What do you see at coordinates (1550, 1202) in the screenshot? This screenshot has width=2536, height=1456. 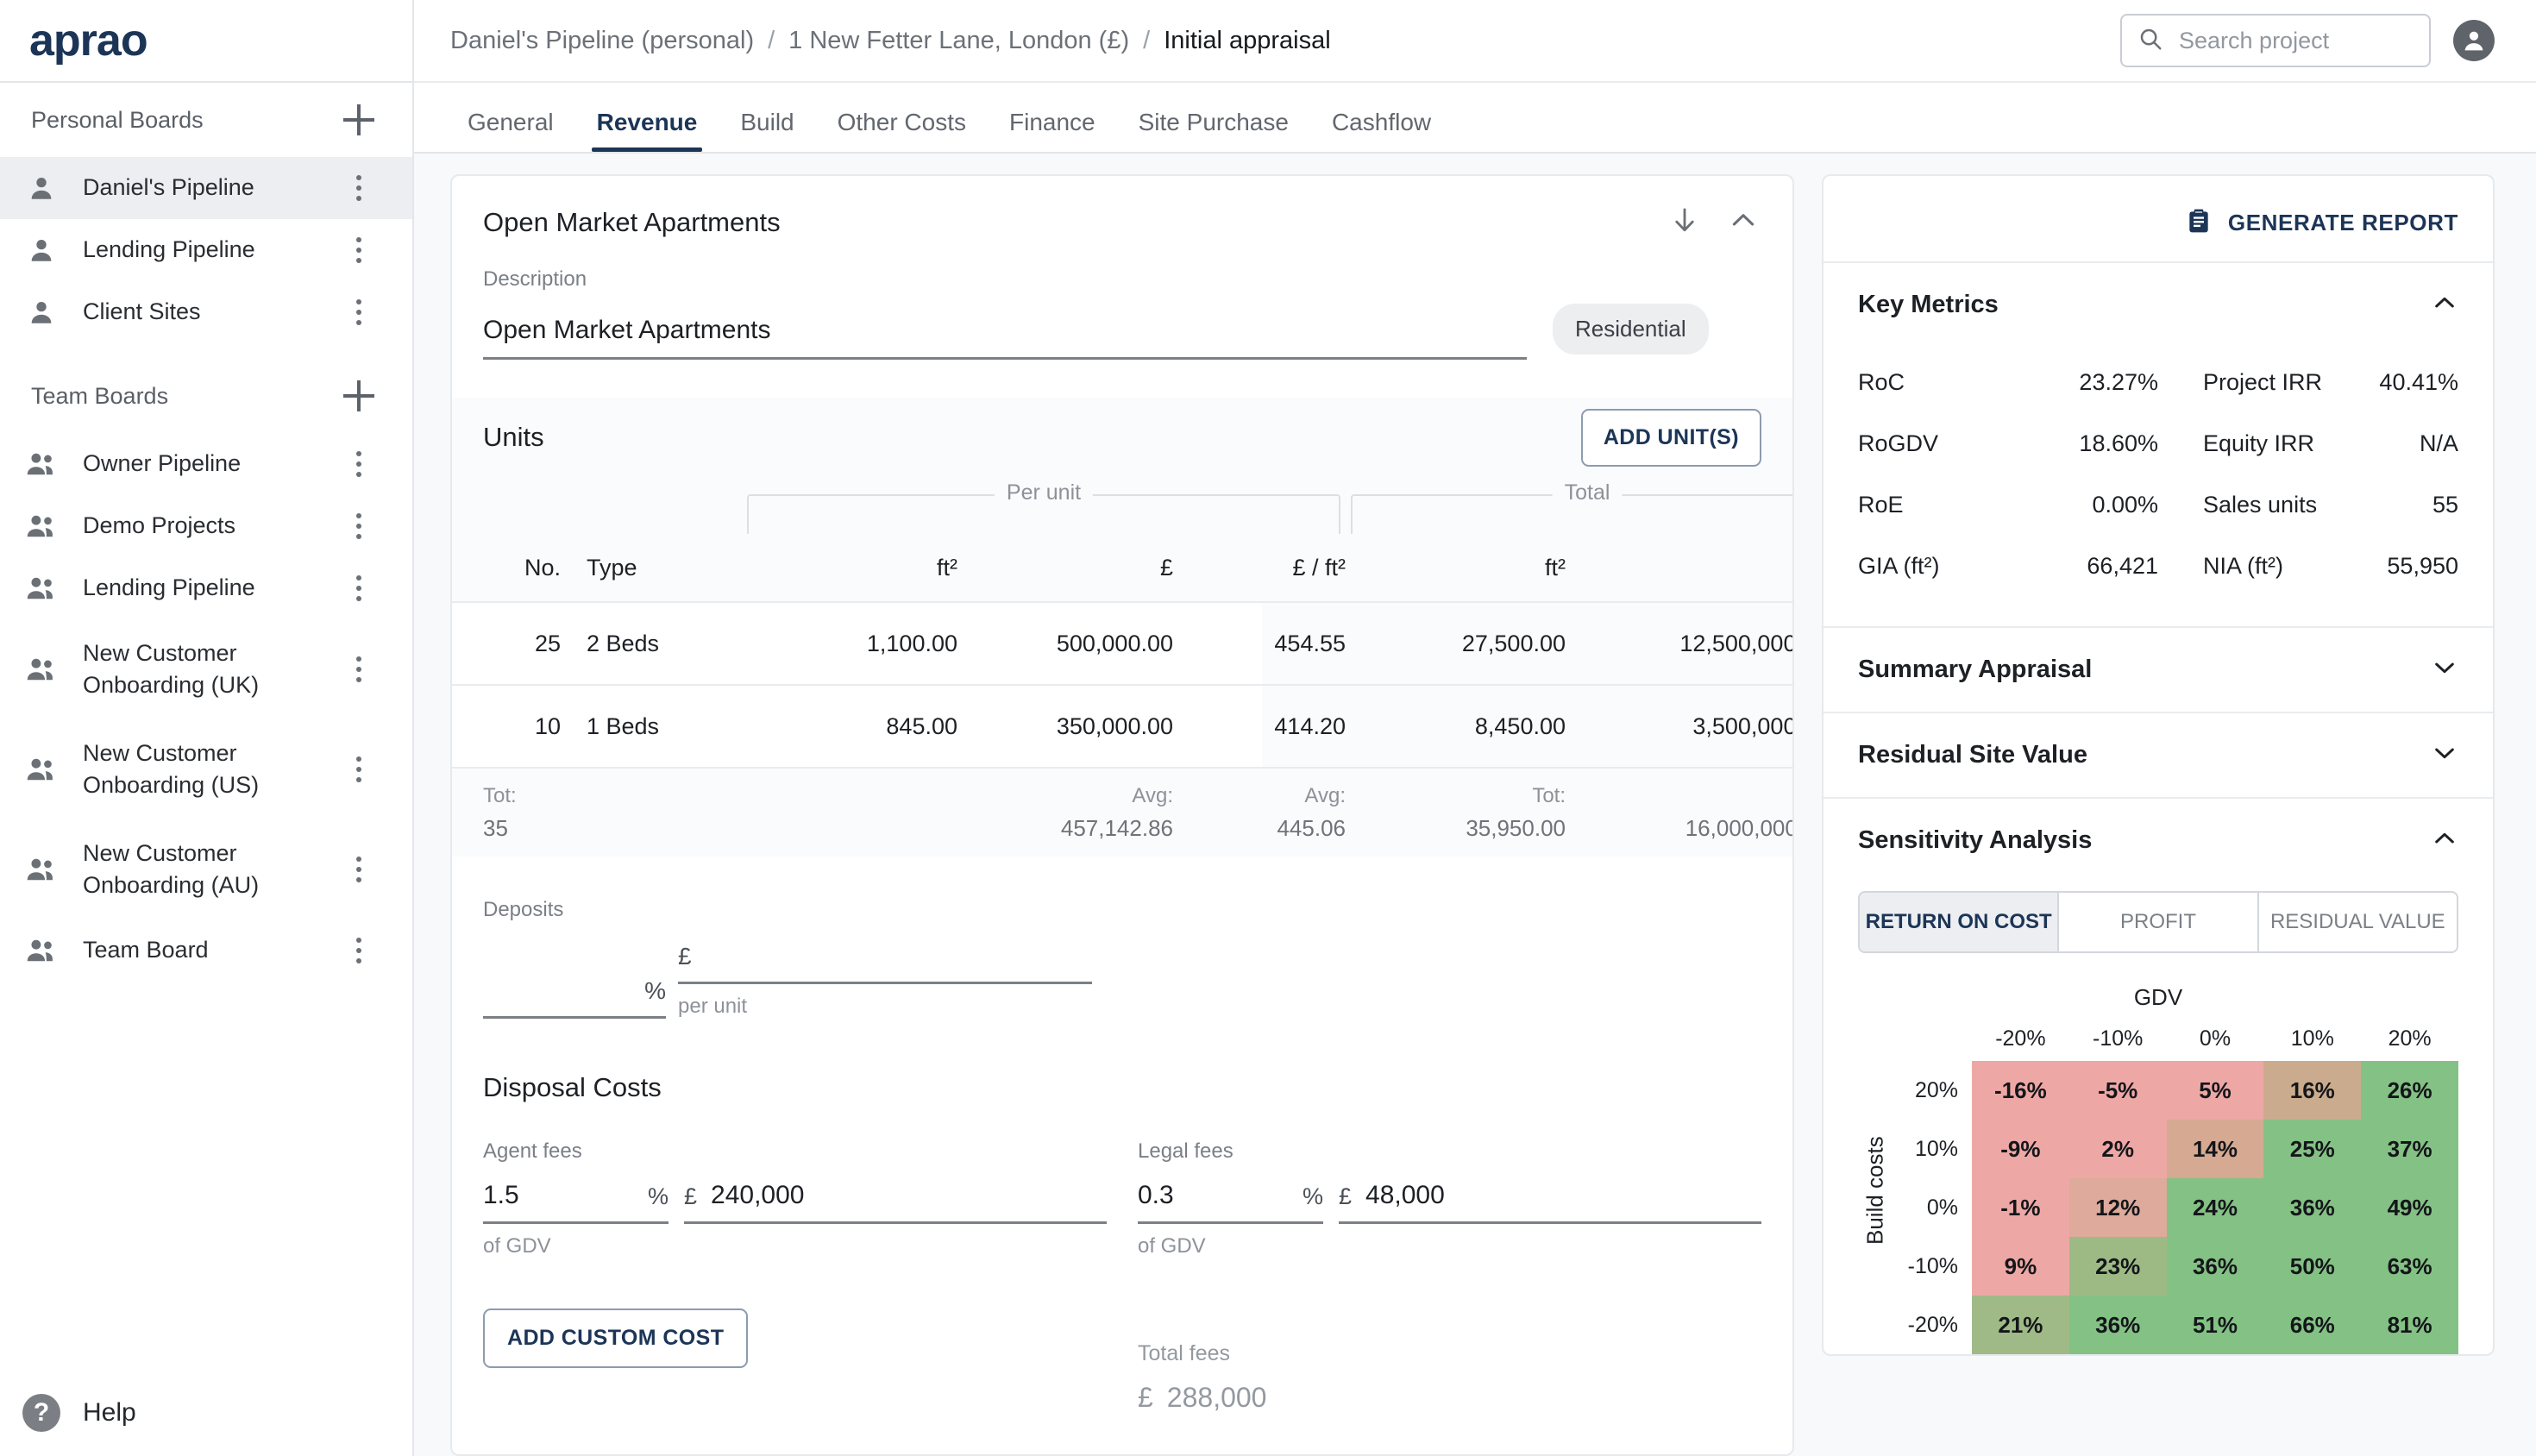 I see `legal-fees-amount-input: £ 48,000` at bounding box center [1550, 1202].